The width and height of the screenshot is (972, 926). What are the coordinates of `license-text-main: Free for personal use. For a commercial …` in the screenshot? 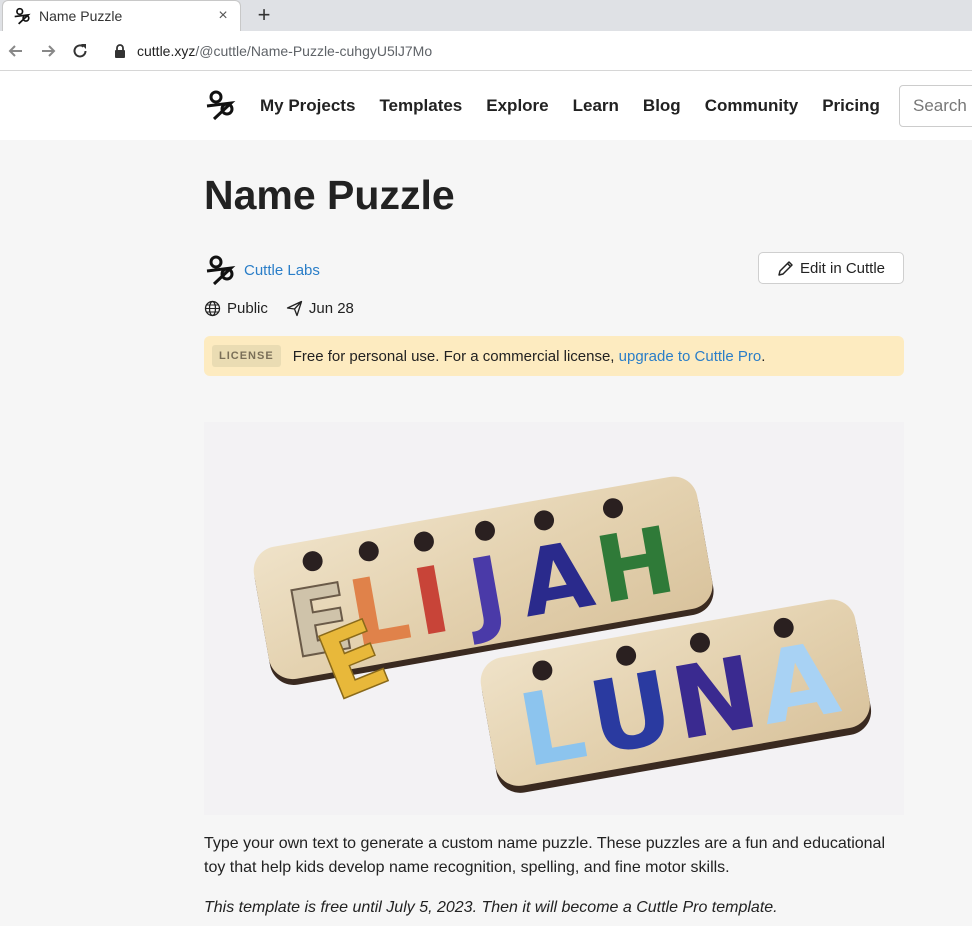 It's located at (455, 356).